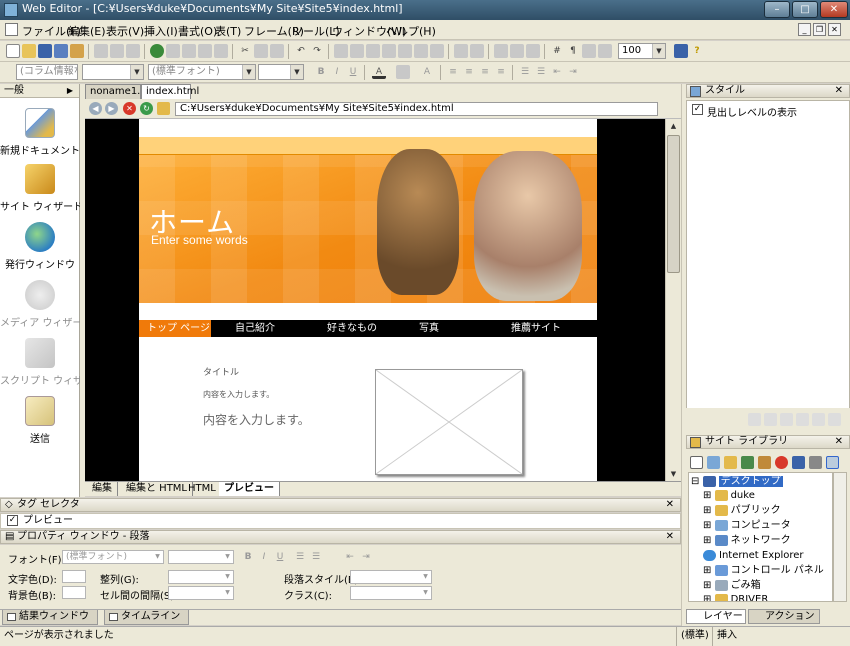 This screenshot has width=850, height=646. What do you see at coordinates (272, 328) in the screenshot?
I see `nav-about: 自己紹介` at bounding box center [272, 328].